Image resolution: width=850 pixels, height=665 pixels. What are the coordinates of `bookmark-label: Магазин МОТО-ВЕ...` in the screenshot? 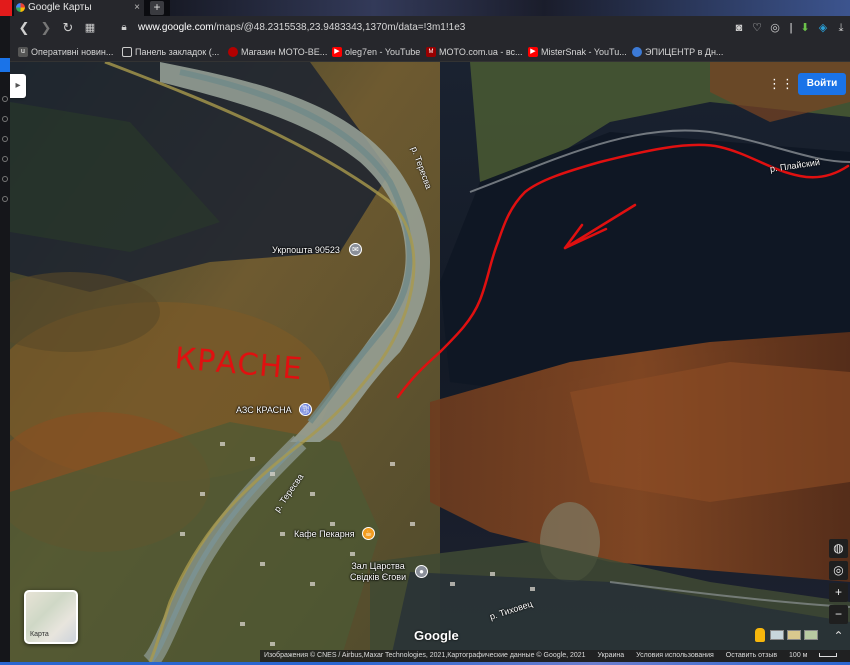 It's located at (284, 52).